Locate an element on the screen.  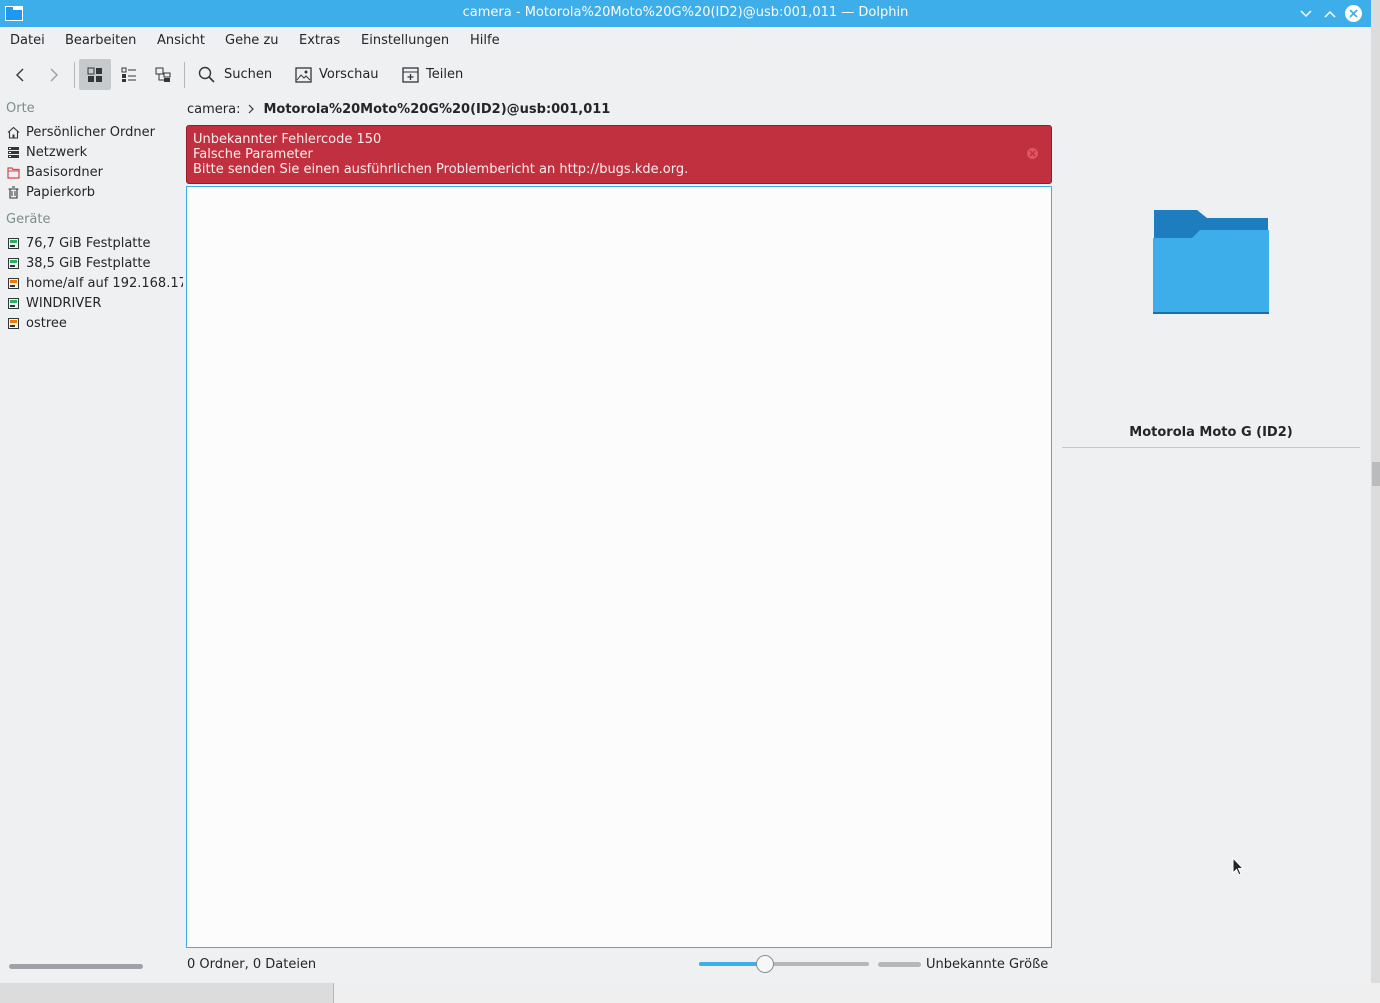
menu-extras: Extras is located at coordinates (319, 40).